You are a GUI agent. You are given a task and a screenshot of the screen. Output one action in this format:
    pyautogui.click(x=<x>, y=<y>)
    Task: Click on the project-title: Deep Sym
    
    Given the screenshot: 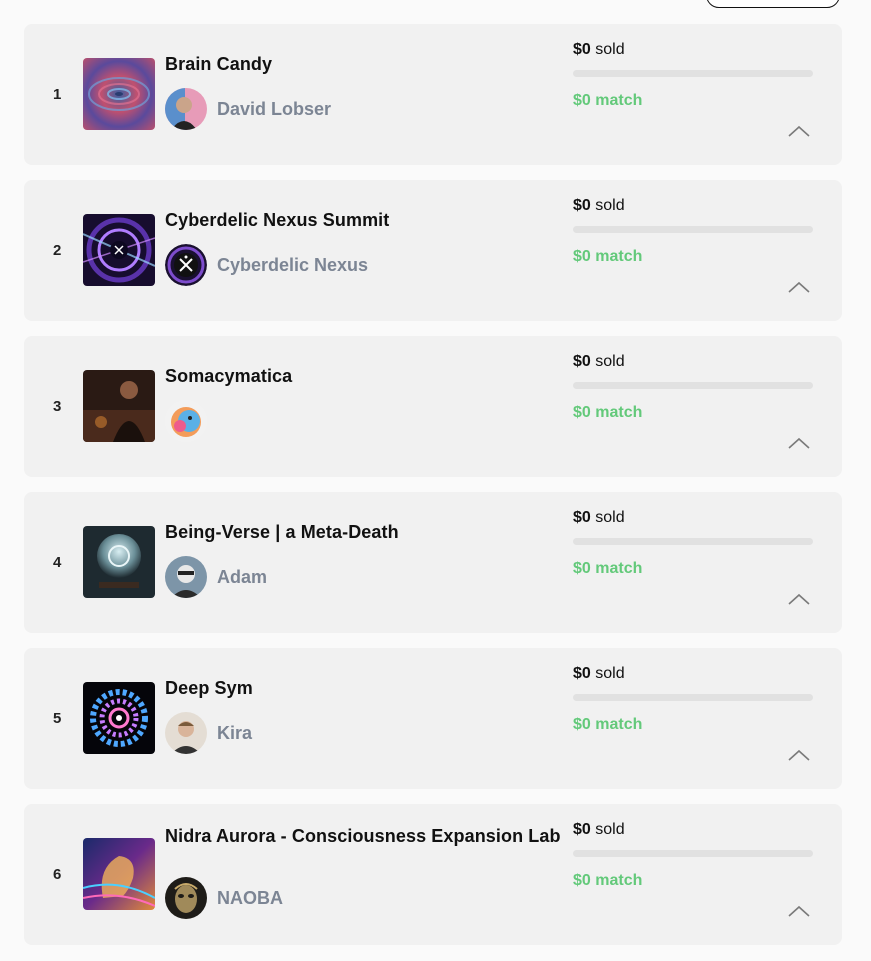 What is the action you would take?
    pyautogui.click(x=365, y=688)
    